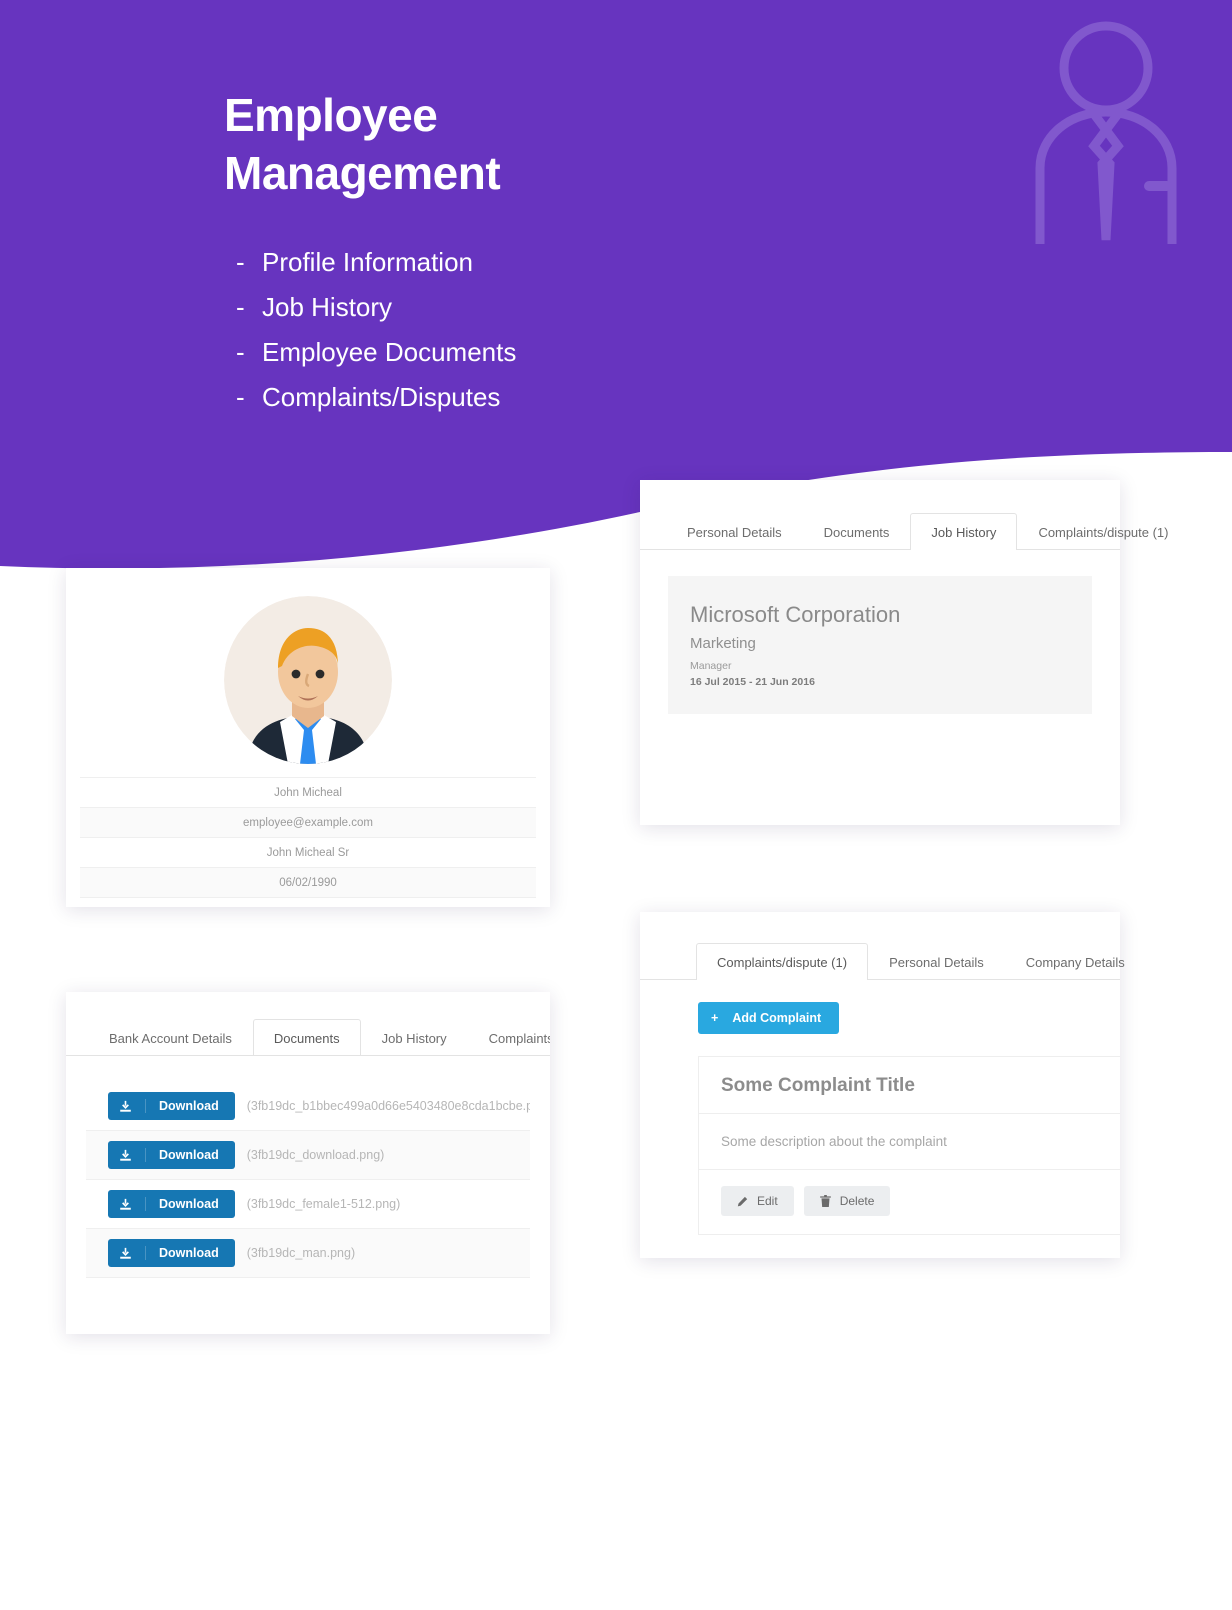 The image size is (1232, 1610). Describe the element at coordinates (909, 1085) in the screenshot. I see `complaint-title: Some Complaint Title` at that location.